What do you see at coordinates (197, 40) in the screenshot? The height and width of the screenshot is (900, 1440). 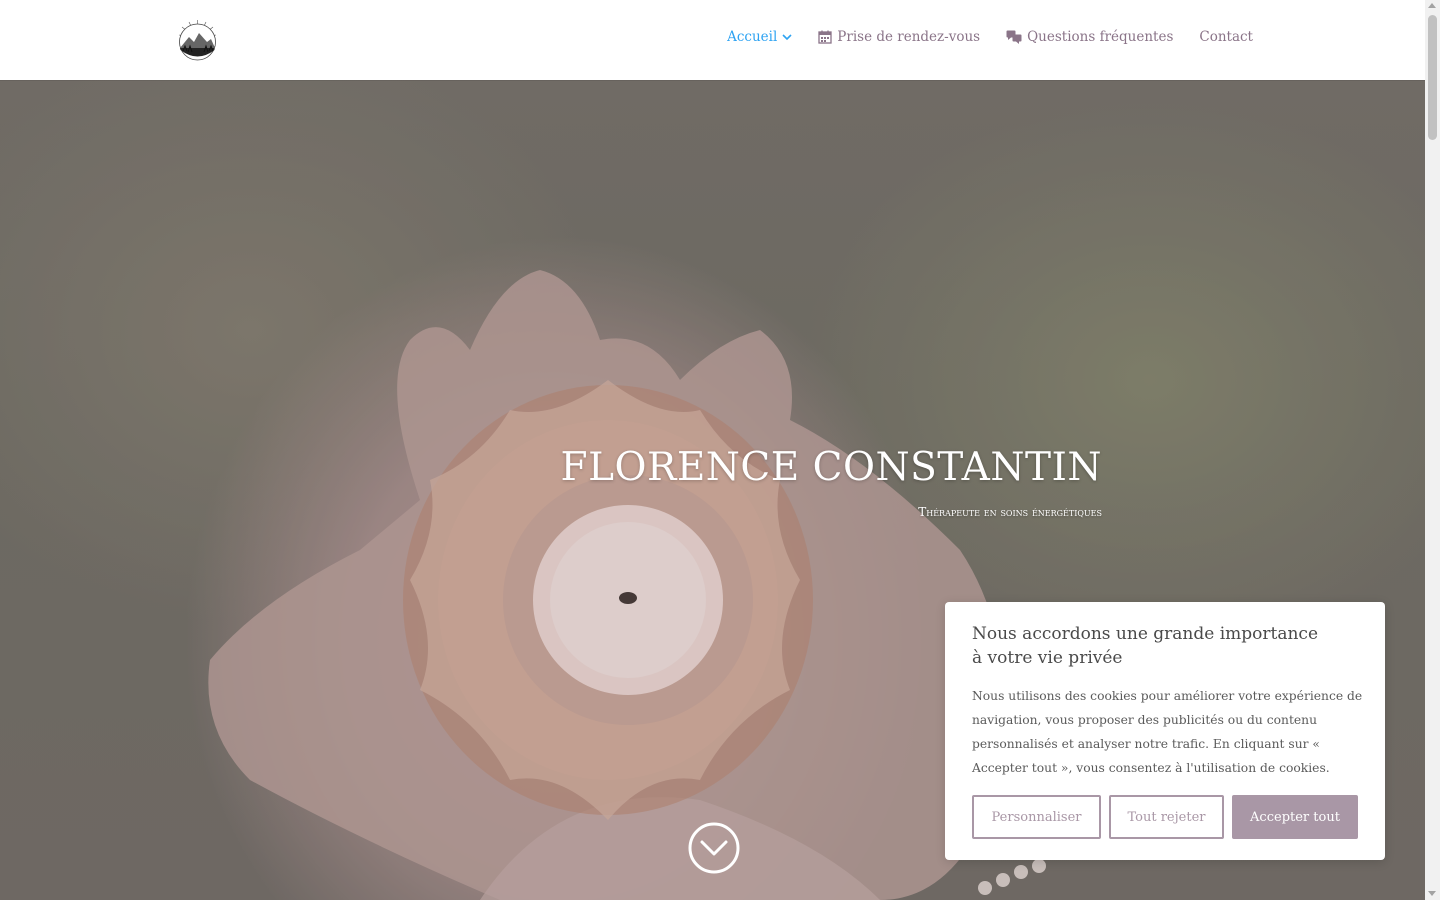 I see `mountain-sun-logo` at bounding box center [197, 40].